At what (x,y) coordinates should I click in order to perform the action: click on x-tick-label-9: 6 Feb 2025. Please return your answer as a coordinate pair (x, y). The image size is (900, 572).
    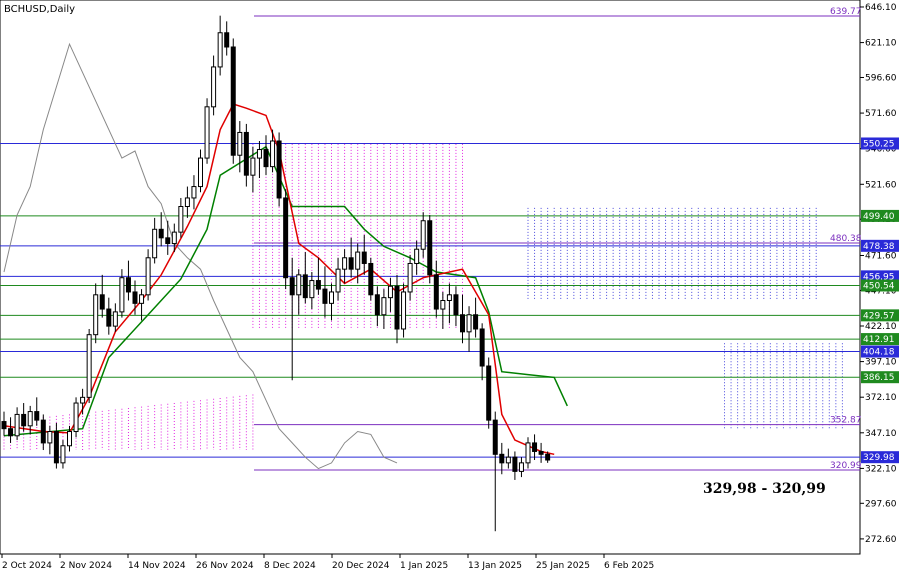
    Looking at the image, I should click on (629, 566).